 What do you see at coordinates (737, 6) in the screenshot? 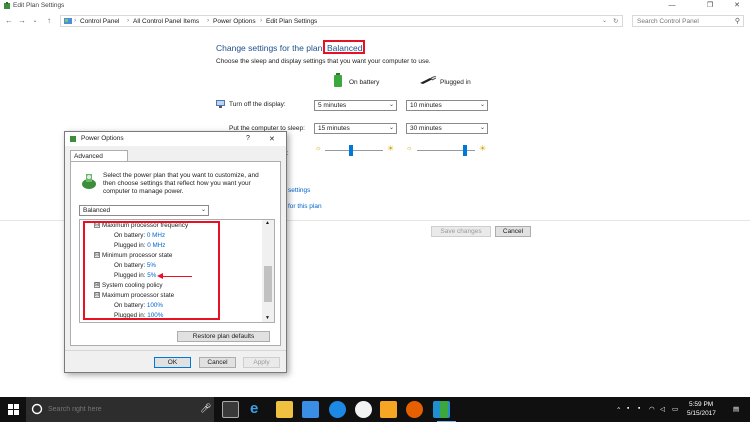
I see `close-button: ✕` at bounding box center [737, 6].